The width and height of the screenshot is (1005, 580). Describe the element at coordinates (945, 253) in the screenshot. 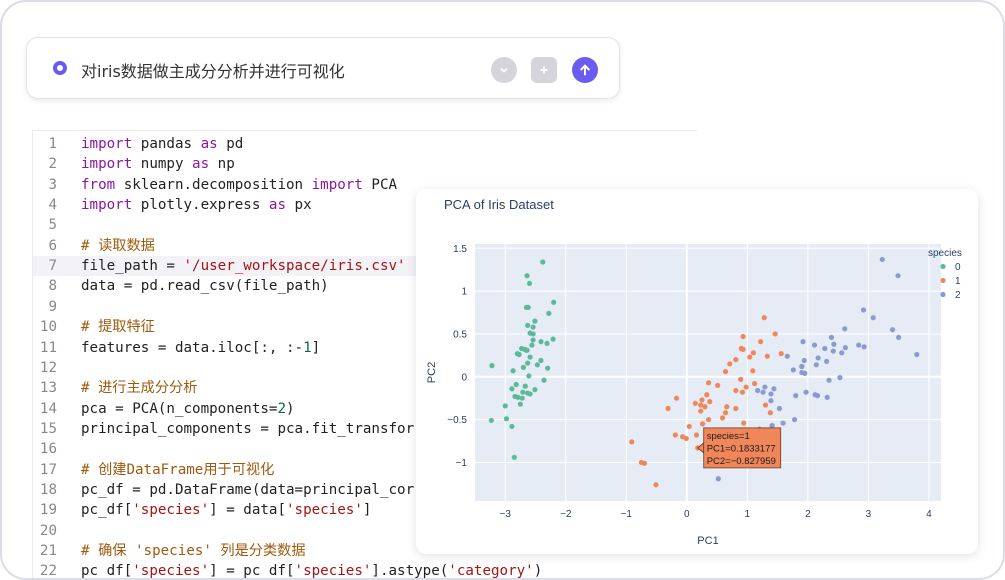

I see `legend-title: species` at that location.